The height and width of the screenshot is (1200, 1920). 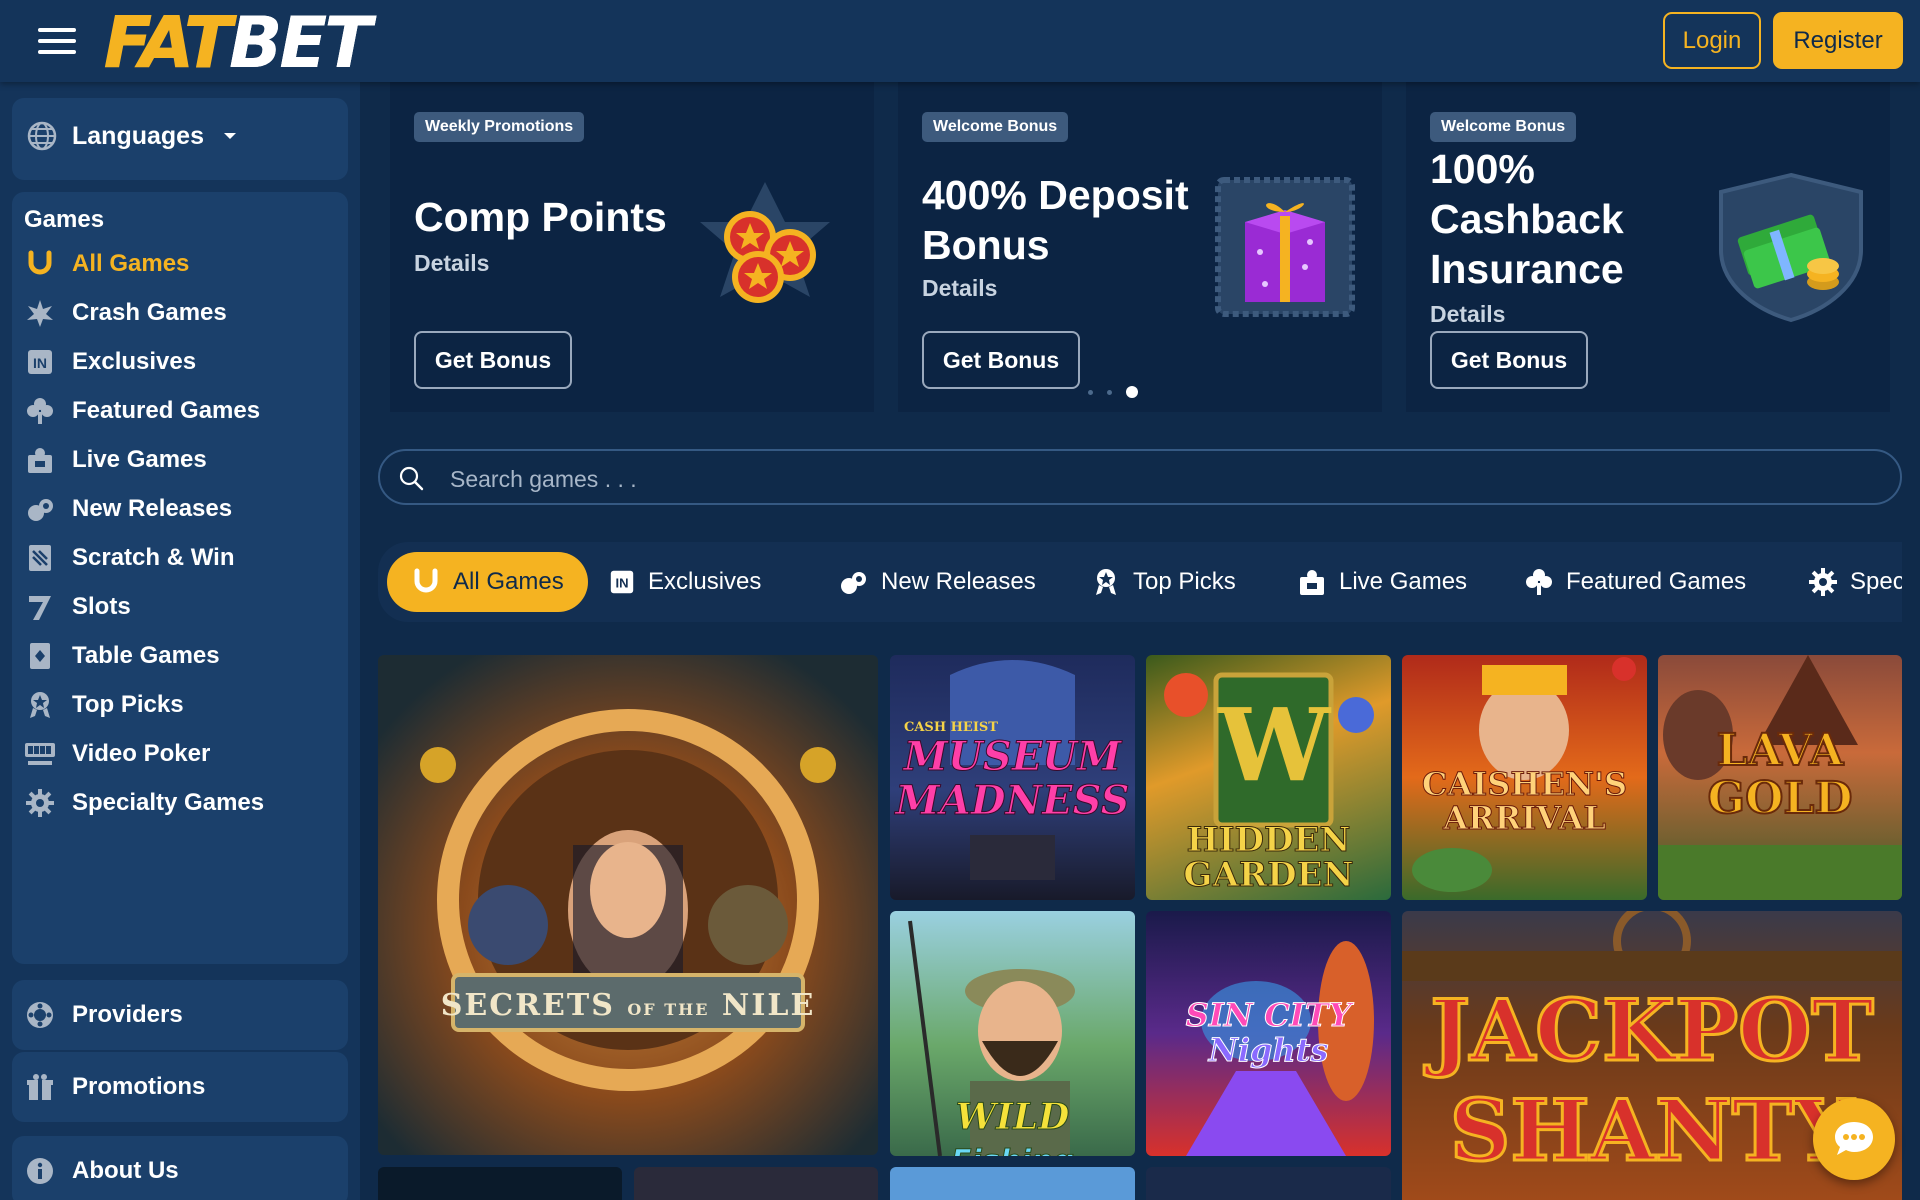 I want to click on tab-label: Live Games, so click(x=1403, y=581).